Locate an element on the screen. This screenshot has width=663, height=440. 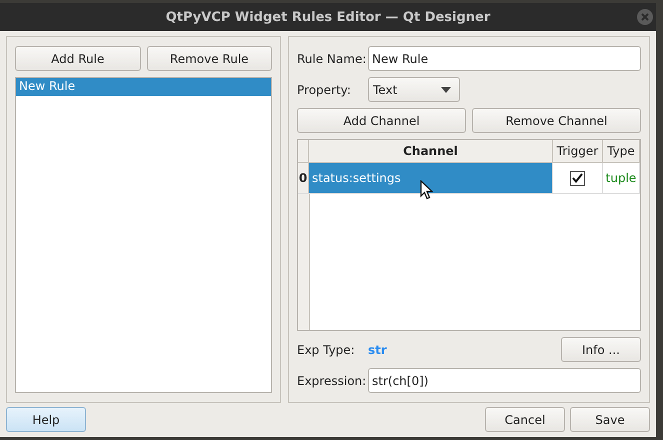
property-dropdown: Text is located at coordinates (414, 89).